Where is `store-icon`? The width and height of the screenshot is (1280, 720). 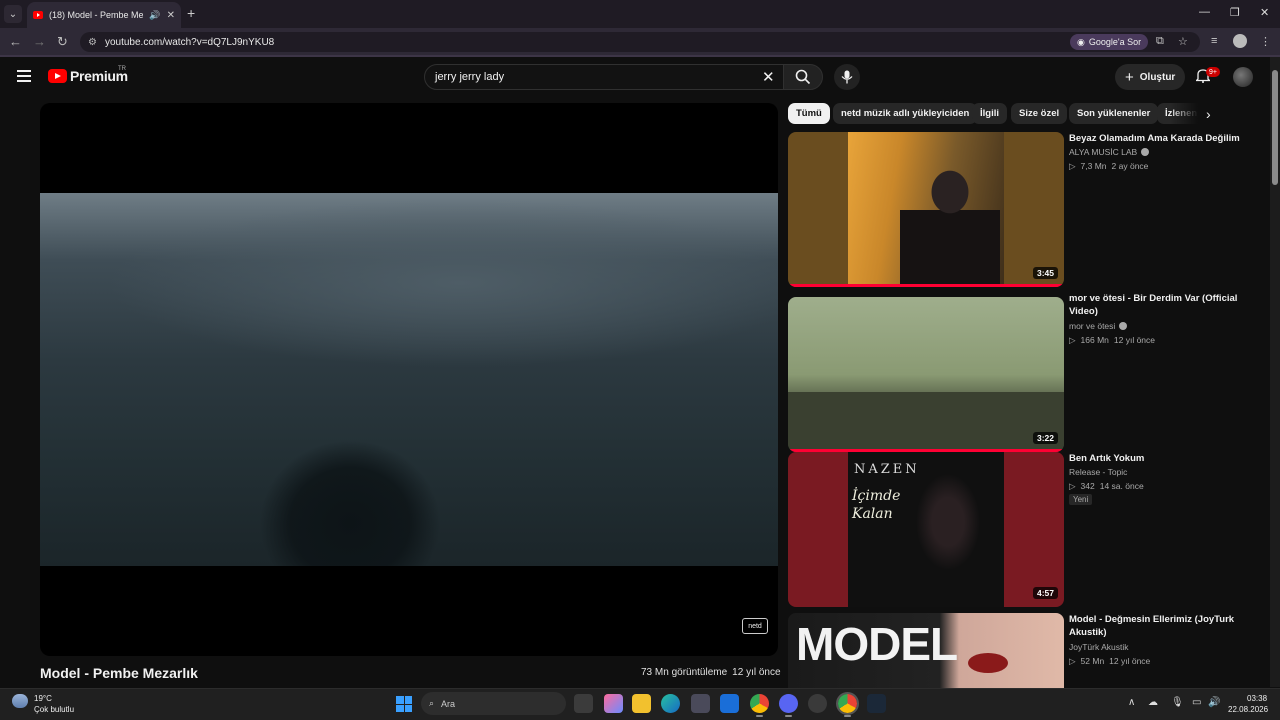 store-icon is located at coordinates (700, 703).